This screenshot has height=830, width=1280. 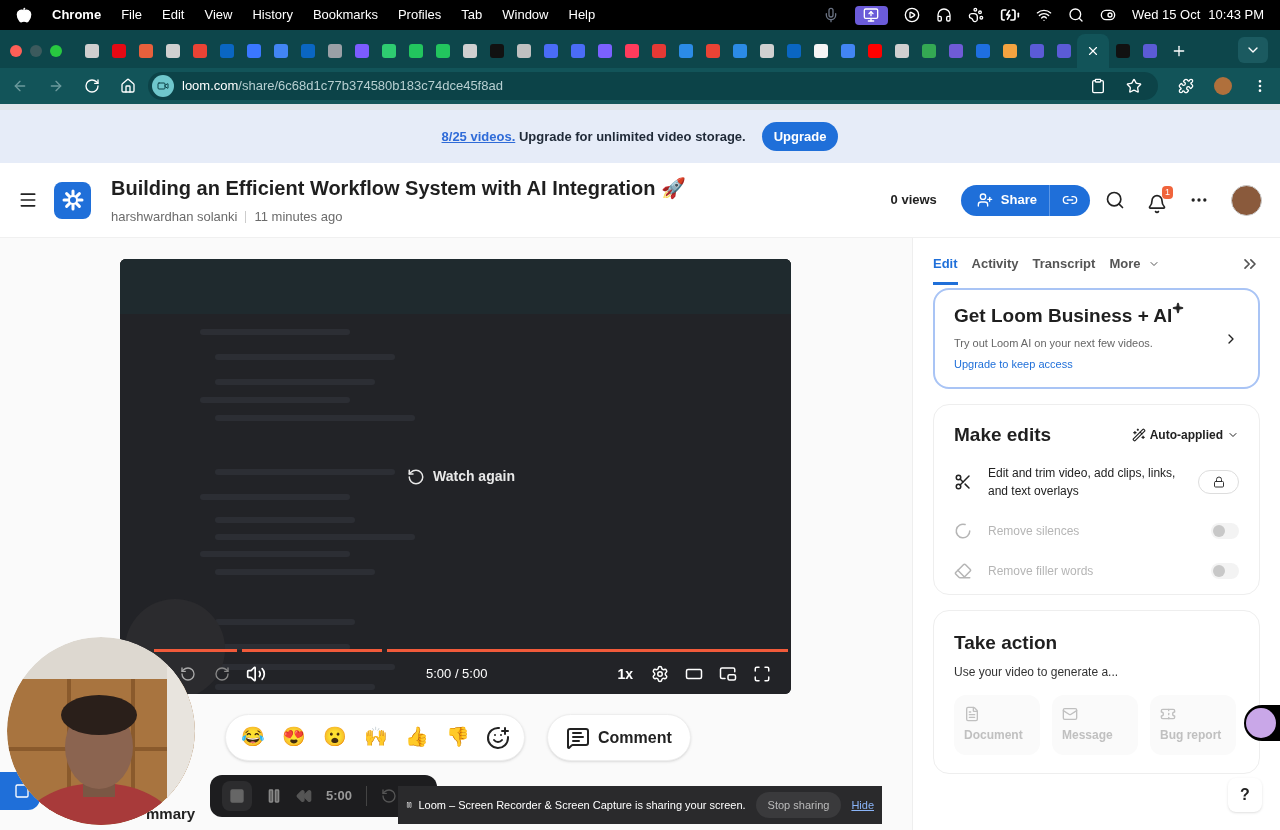 I want to click on camera-icon, so click(x=163, y=86).